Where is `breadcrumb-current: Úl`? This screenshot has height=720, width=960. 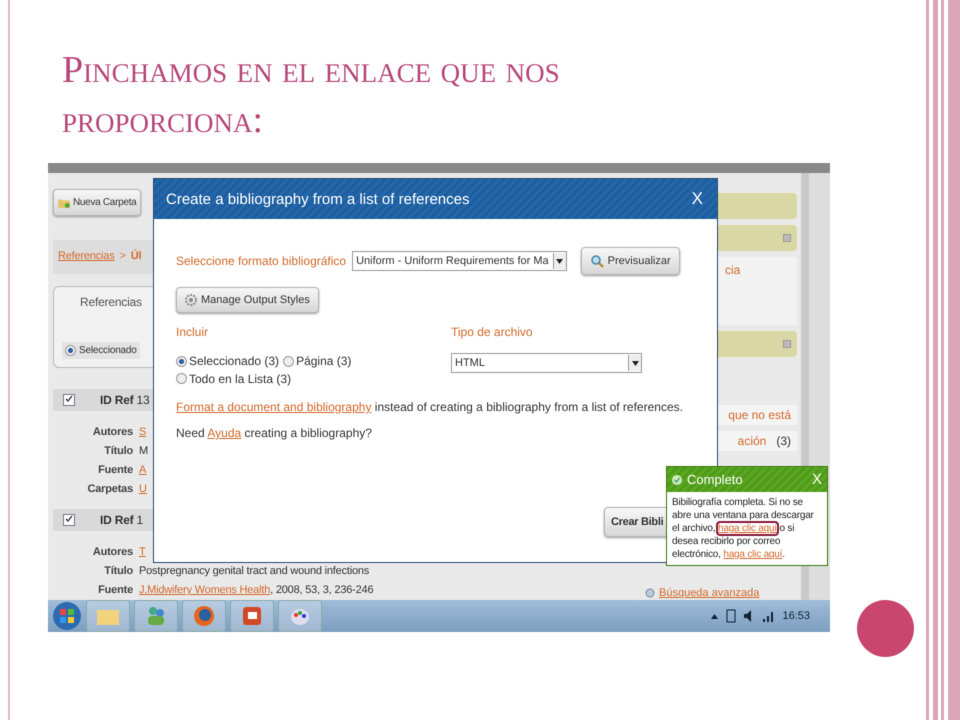
breadcrumb-current: Úl is located at coordinates (136, 257).